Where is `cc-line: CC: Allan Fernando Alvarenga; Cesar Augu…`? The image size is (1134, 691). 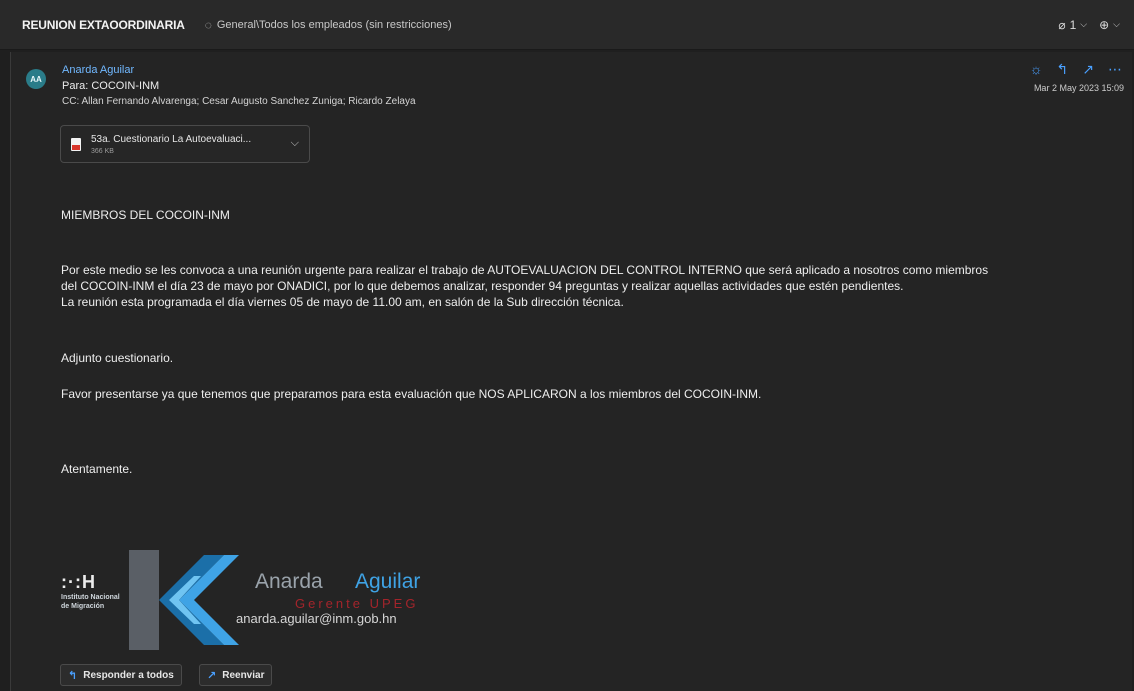
cc-line: CC: Allan Fernando Alvarenga; Cesar Augu… is located at coordinates (239, 101).